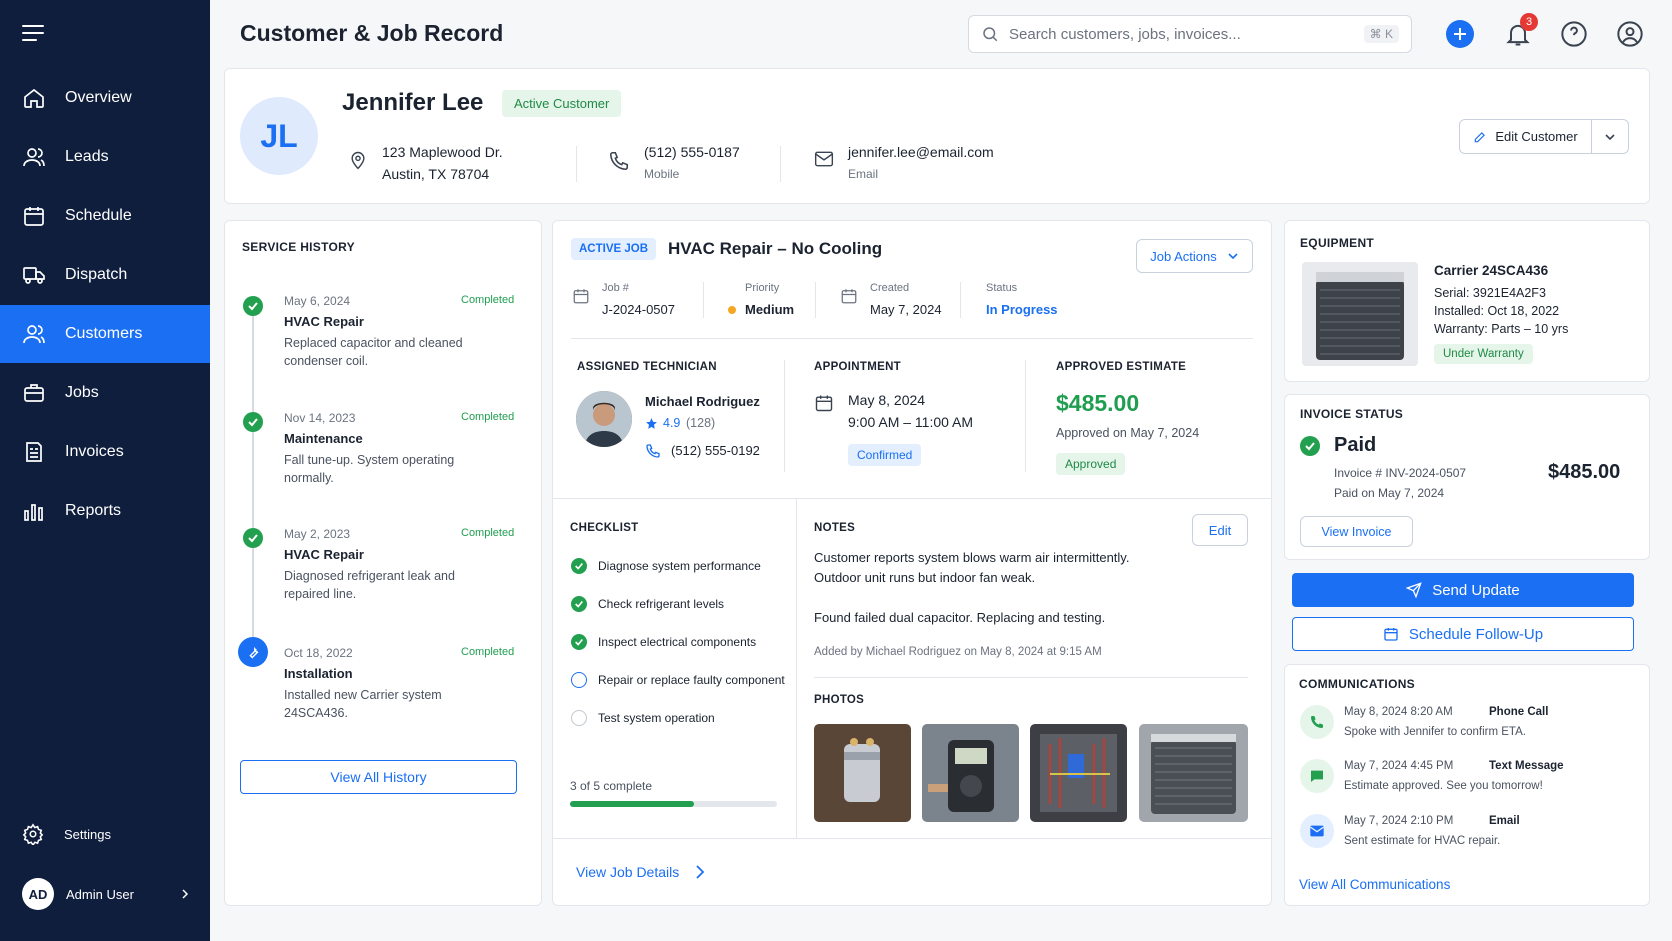 This screenshot has height=941, width=1672. Describe the element at coordinates (1193, 773) in the screenshot. I see `job-photo-condenser` at that location.